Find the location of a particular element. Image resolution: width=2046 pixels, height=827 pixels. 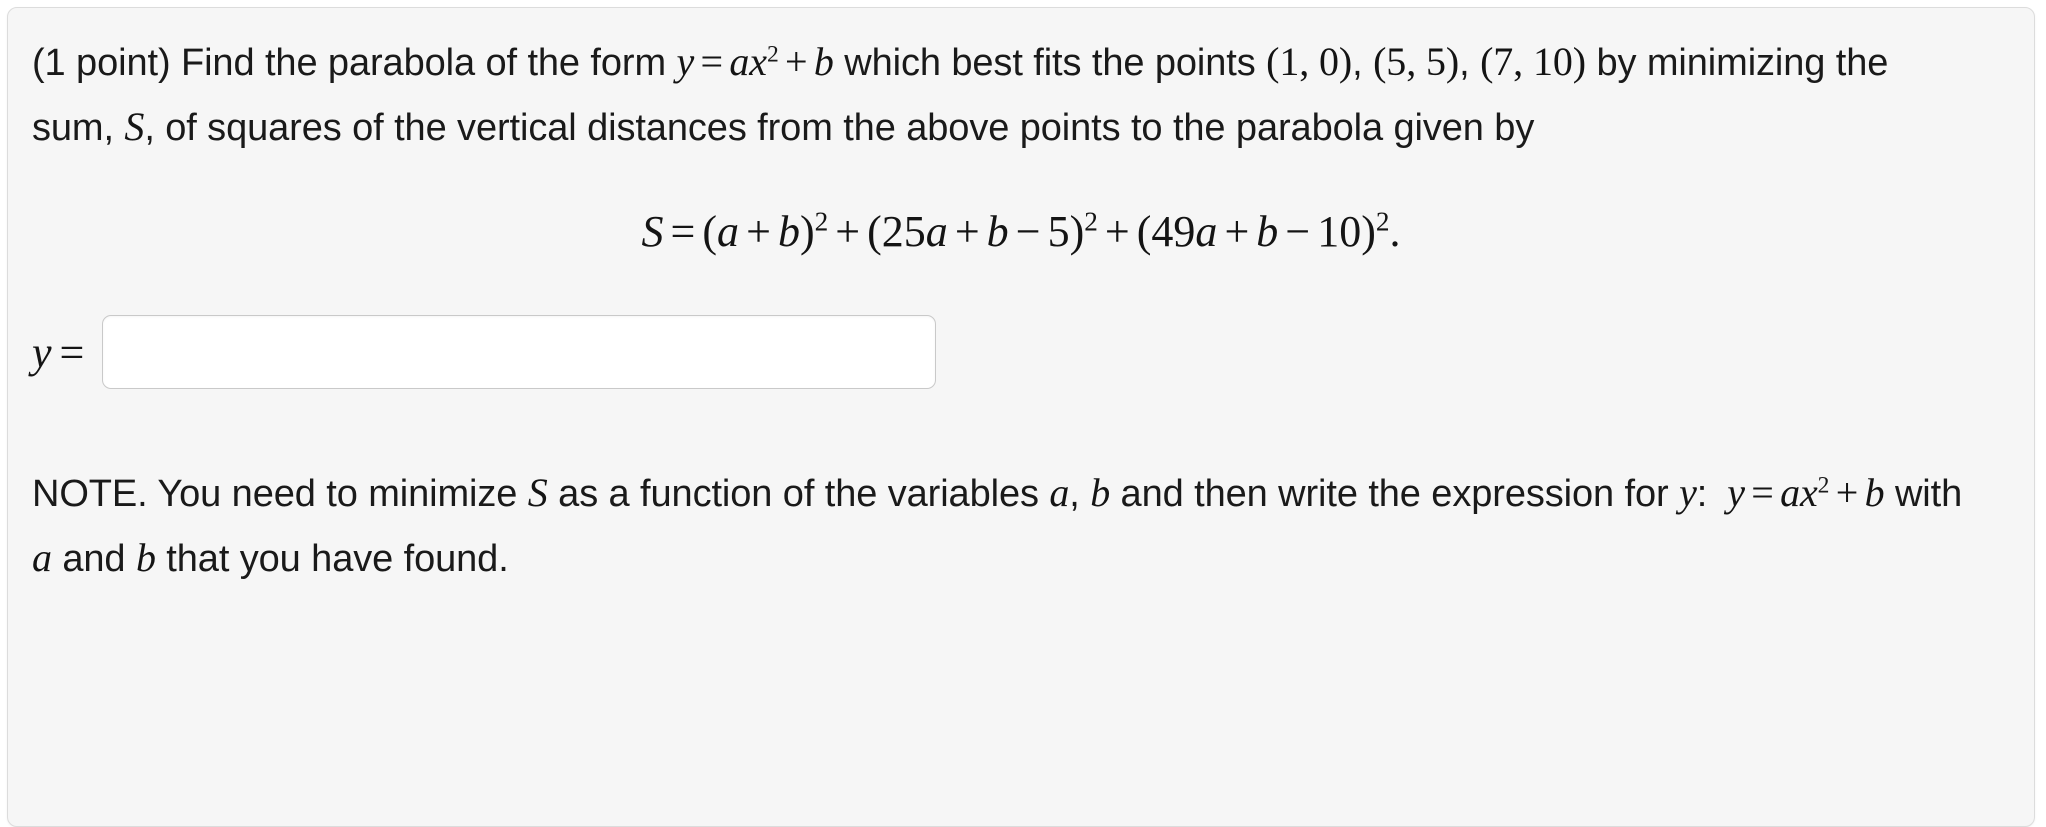

note-comma: , is located at coordinates (1080, 494).